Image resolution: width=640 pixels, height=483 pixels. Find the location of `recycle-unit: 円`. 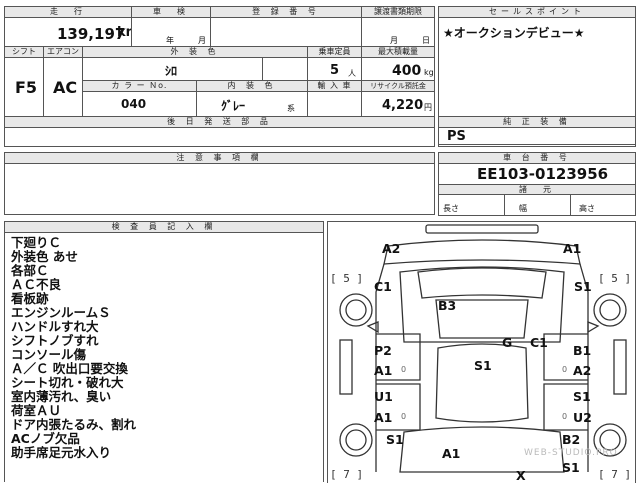

recycle-unit: 円 is located at coordinates (428, 107).